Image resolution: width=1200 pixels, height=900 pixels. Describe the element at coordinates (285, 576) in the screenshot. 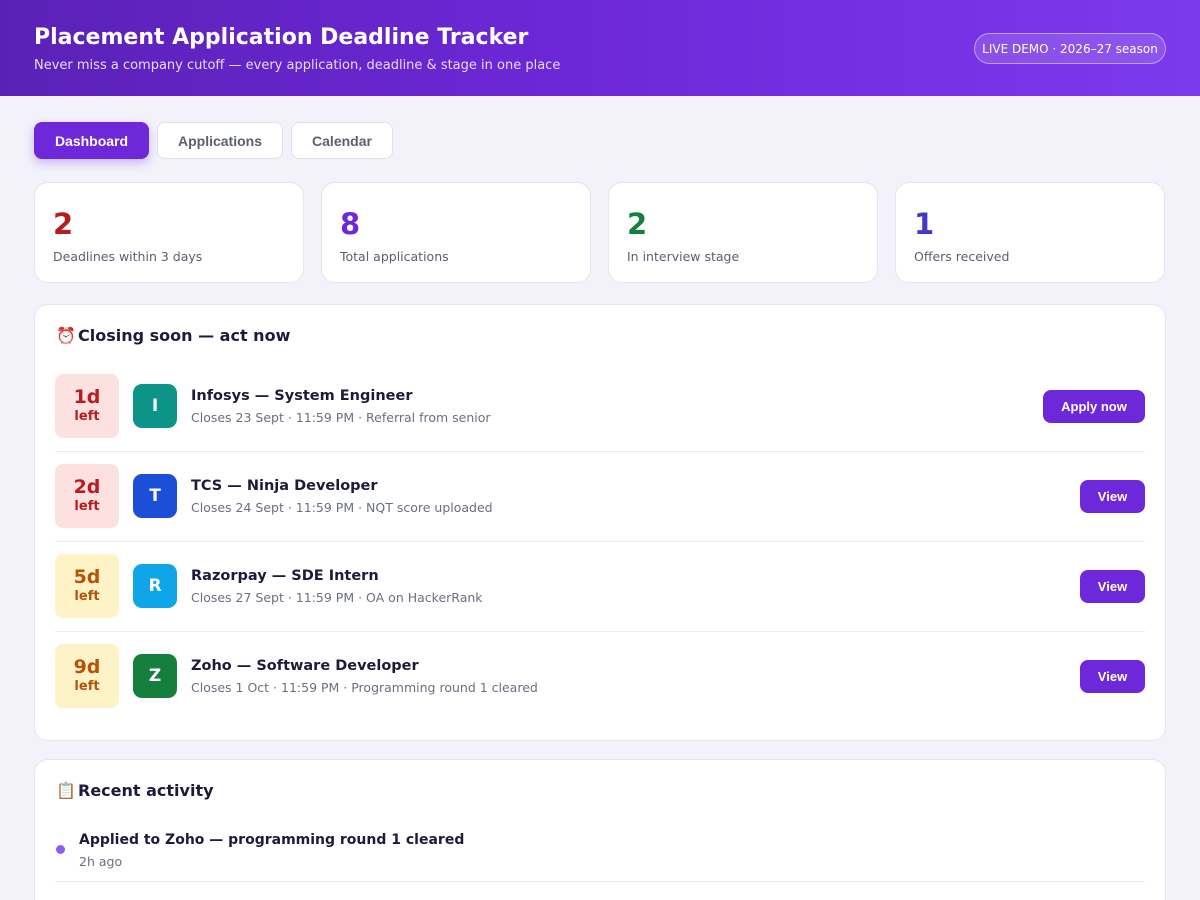

I see `application-title: Razorpay — SDE Intern` at that location.